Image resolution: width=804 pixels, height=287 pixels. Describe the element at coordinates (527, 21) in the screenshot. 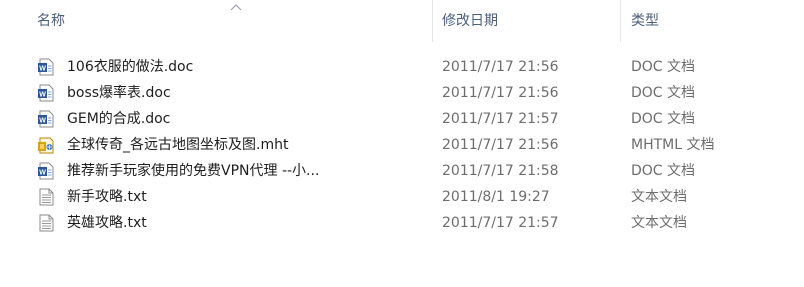

I see `column-header-date: 修改日期` at that location.